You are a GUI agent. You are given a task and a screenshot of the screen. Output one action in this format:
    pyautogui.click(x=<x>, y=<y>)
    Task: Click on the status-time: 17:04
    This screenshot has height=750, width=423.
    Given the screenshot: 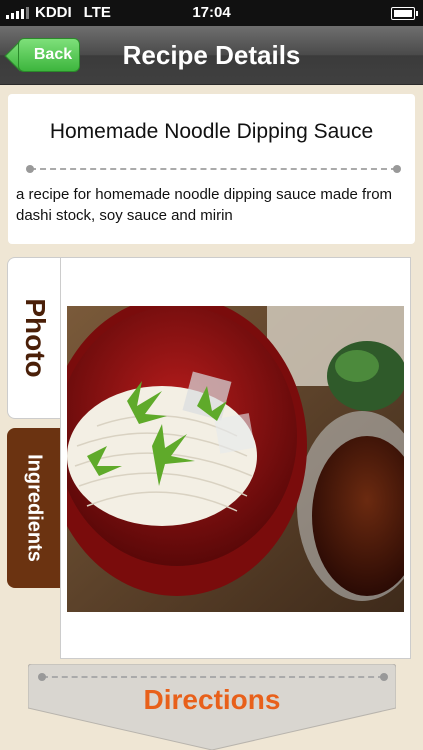 What is the action you would take?
    pyautogui.click(x=211, y=12)
    